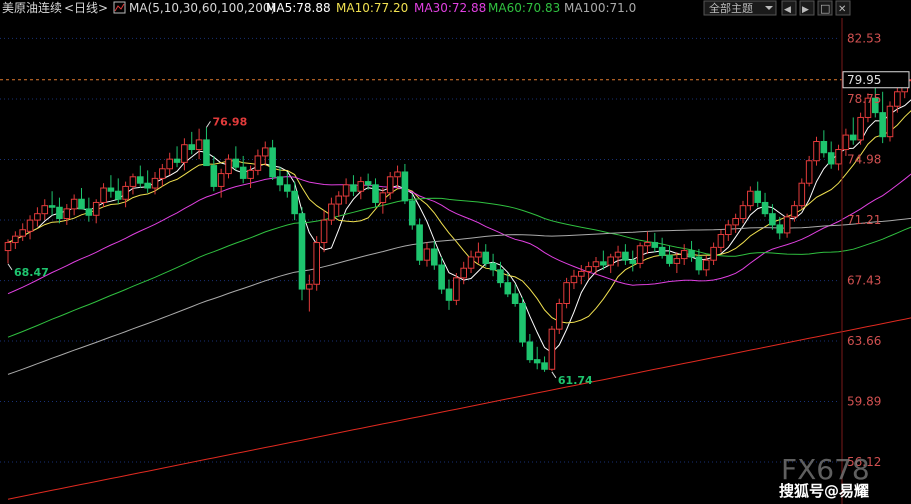  Describe the element at coordinates (864, 38) in the screenshot. I see `y-tick-label: 82.53` at that location.